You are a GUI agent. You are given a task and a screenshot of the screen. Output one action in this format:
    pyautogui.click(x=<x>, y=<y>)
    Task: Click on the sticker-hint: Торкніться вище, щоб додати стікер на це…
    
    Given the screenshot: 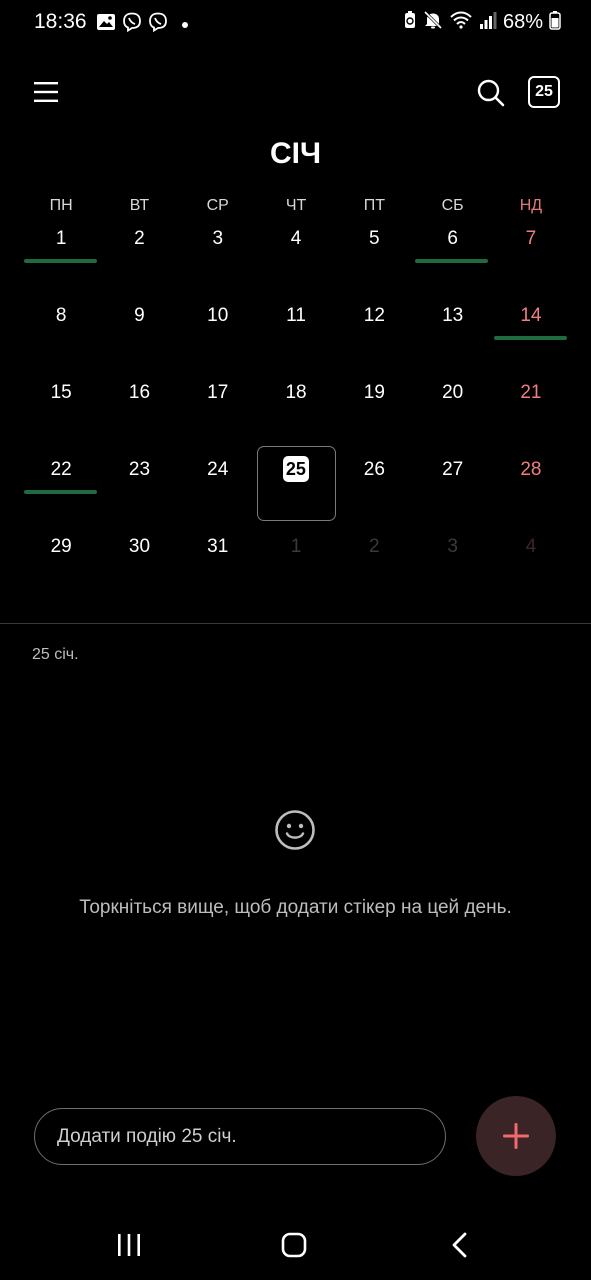 What is the action you would take?
    pyautogui.click(x=295, y=907)
    